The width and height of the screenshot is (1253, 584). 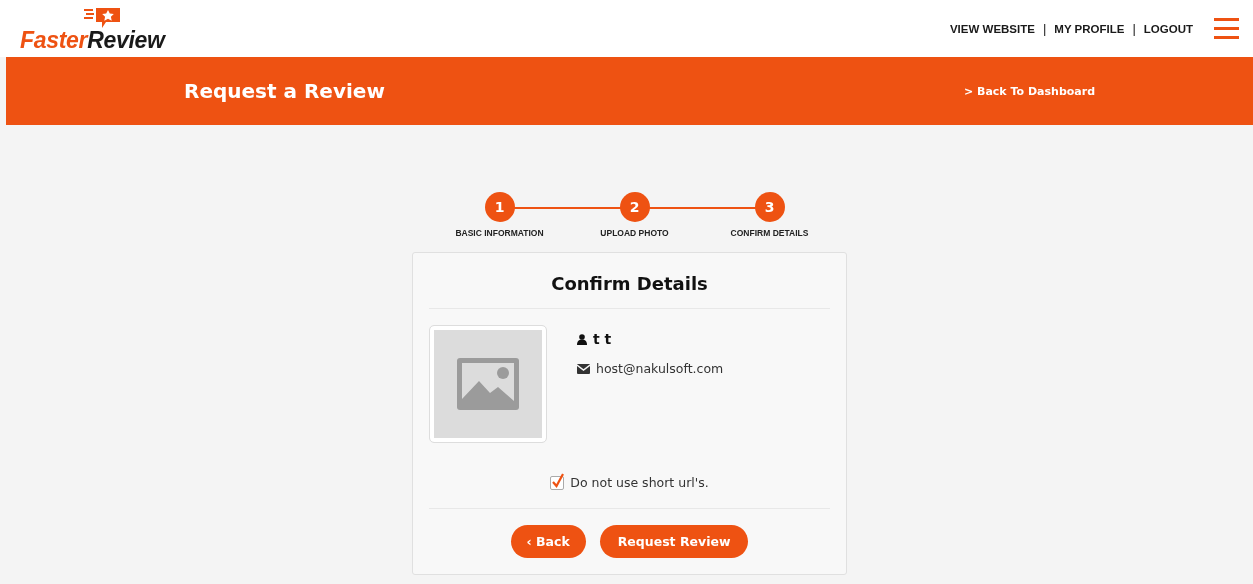 I want to click on logo-text: FasterReview, so click(x=92, y=40).